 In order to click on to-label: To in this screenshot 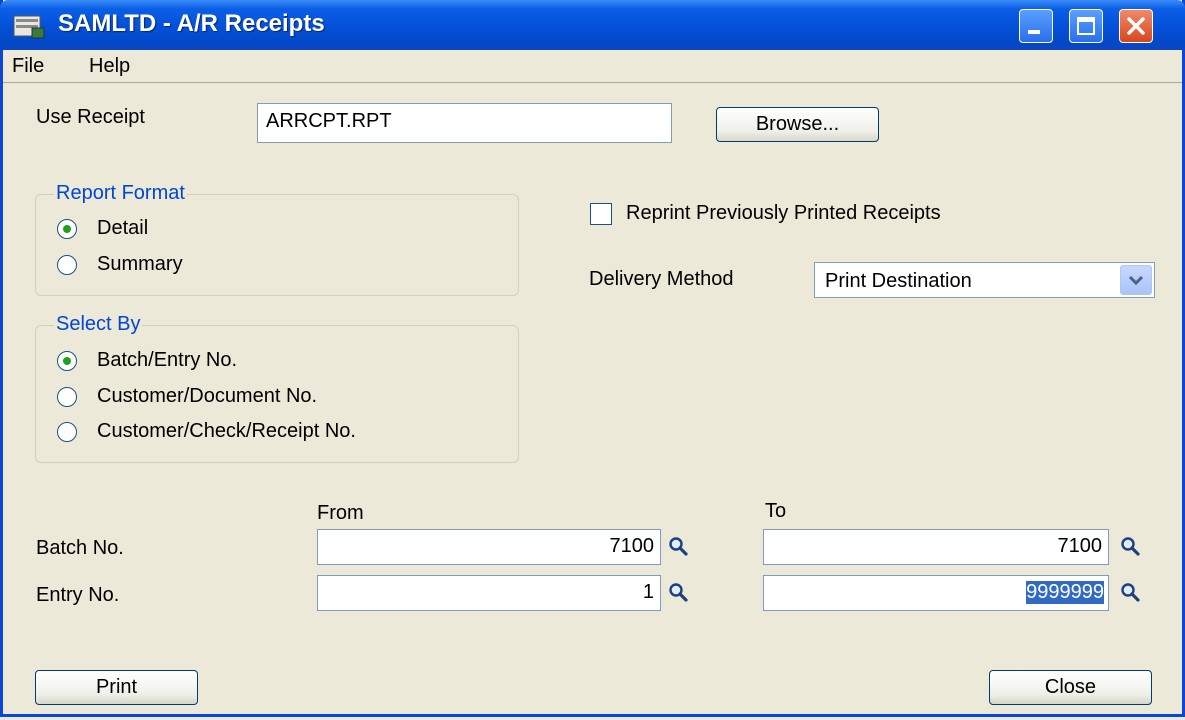, I will do `click(776, 511)`.